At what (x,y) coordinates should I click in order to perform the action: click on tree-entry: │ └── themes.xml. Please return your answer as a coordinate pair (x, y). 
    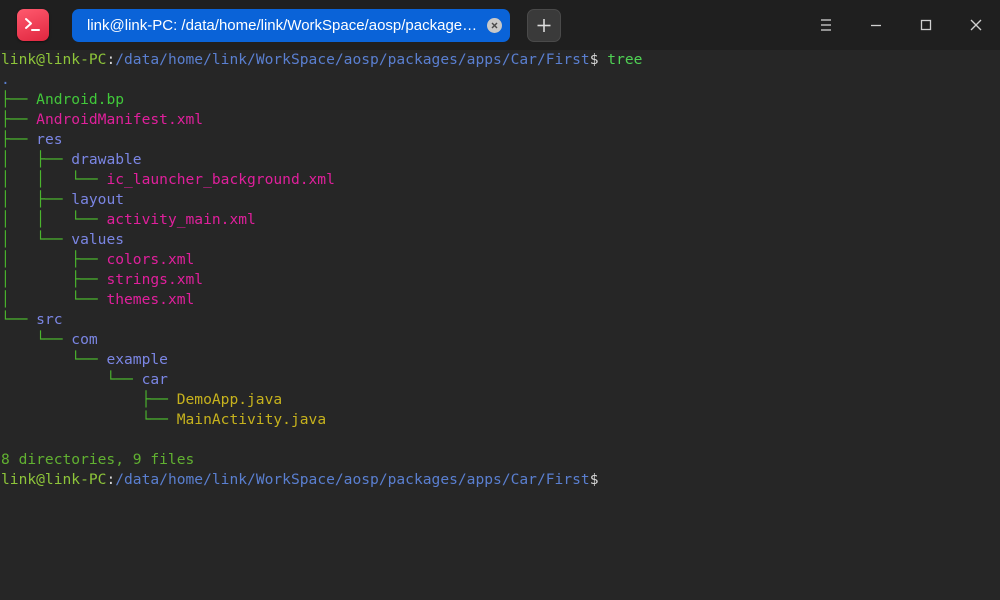
    Looking at the image, I should click on (97, 300).